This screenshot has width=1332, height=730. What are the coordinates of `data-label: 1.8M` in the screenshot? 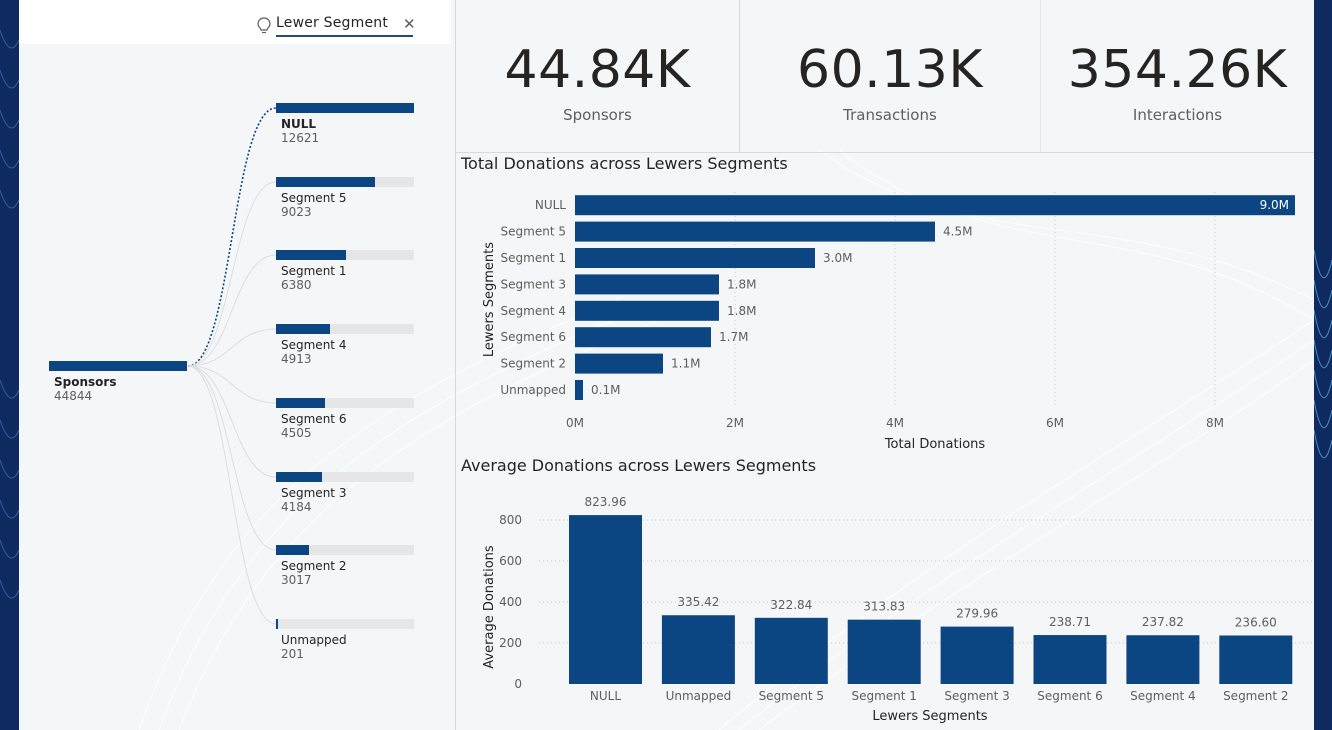 It's located at (741, 284).